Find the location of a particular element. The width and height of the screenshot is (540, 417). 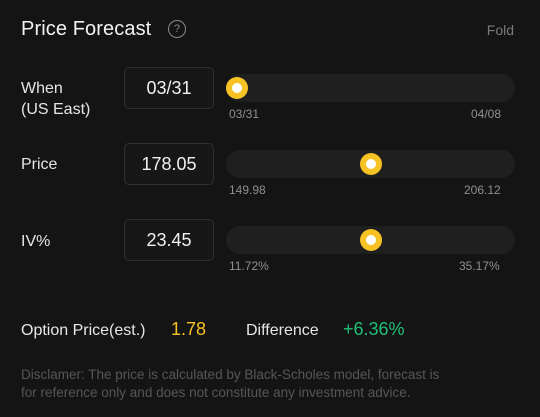

panel-title: Price Forecast is located at coordinates (86, 29).